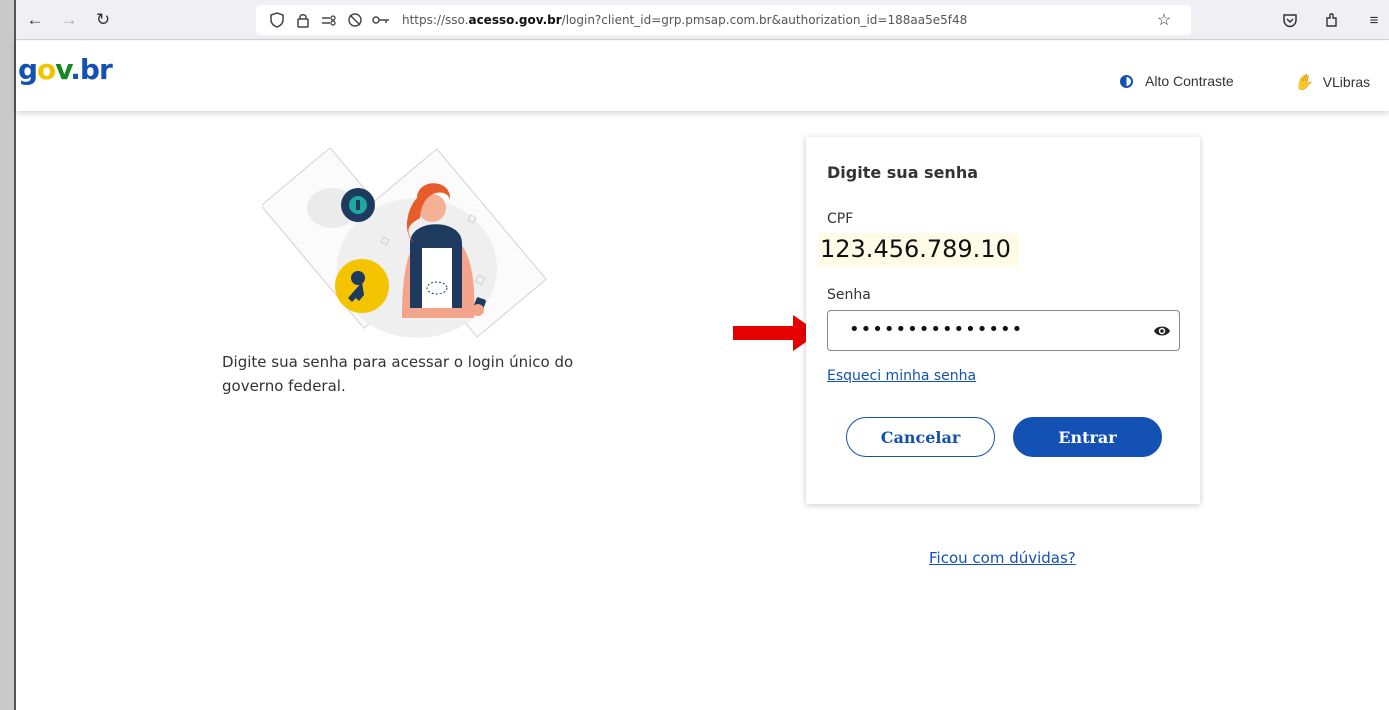 The width and height of the screenshot is (1389, 710). What do you see at coordinates (920, 437) in the screenshot?
I see `cancel-button: Cancelar` at bounding box center [920, 437].